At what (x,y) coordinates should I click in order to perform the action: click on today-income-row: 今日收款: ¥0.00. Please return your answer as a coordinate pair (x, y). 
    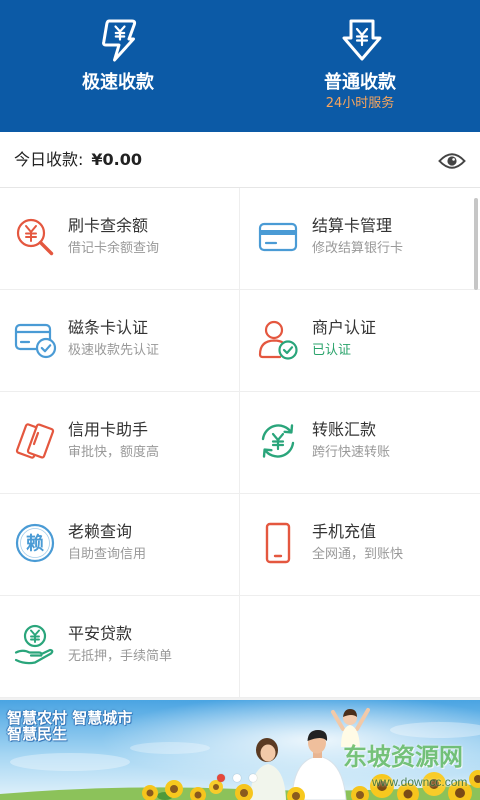
    Looking at the image, I should click on (240, 160).